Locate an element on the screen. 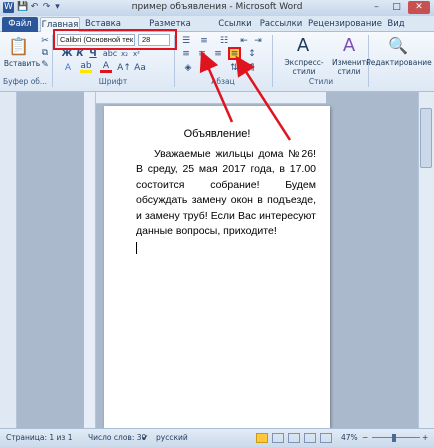 This screenshot has height=447, width=434. zoom-in-icon: + is located at coordinates (425, 437).